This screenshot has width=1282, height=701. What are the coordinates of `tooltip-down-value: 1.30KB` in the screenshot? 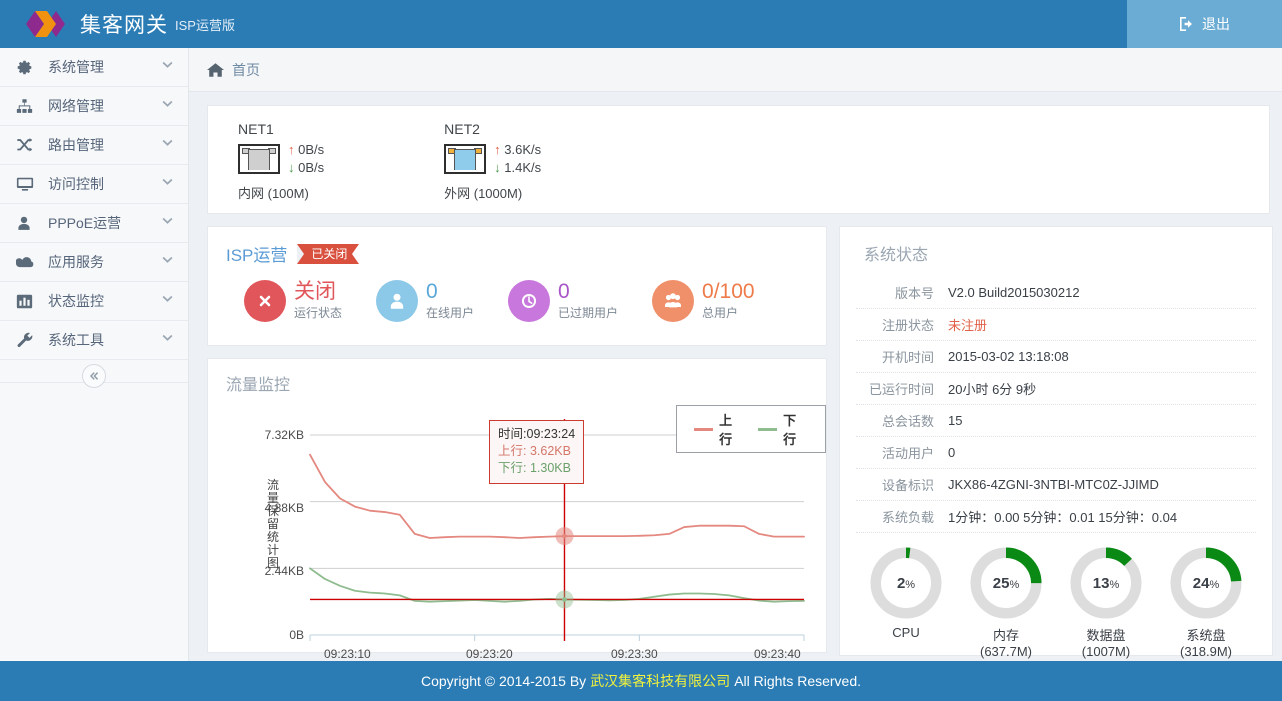 It's located at (550, 468).